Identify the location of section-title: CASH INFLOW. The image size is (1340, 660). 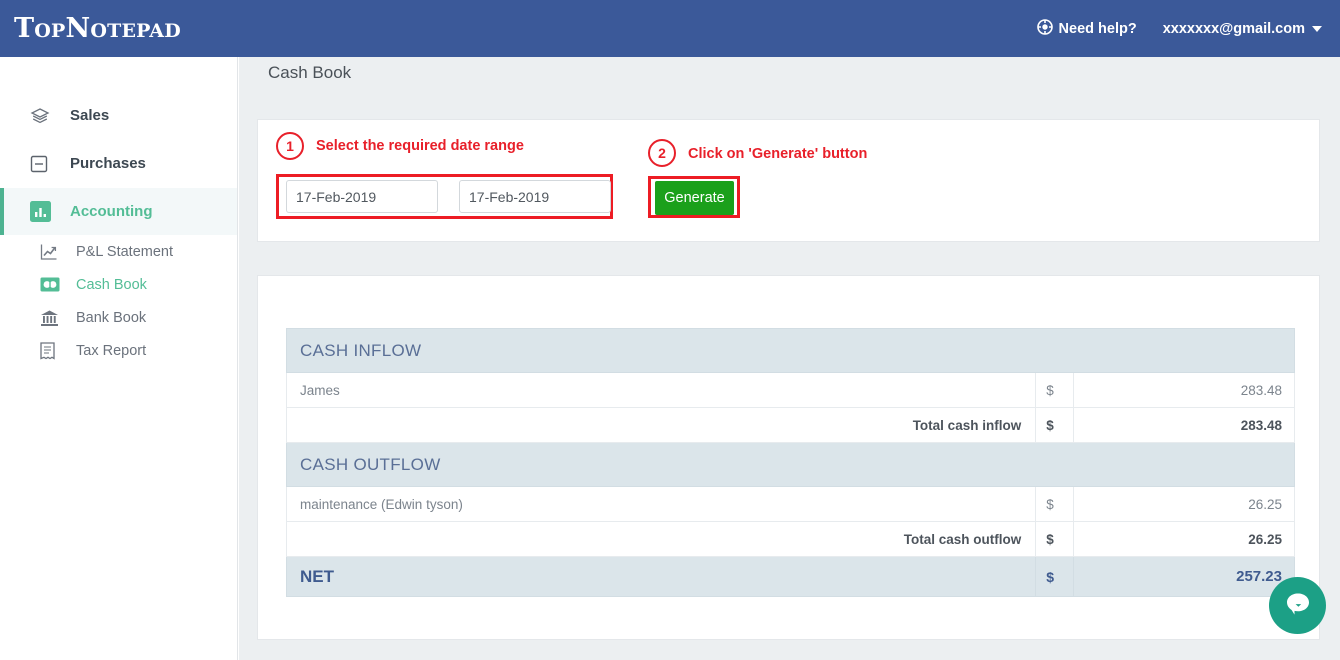
(790, 350).